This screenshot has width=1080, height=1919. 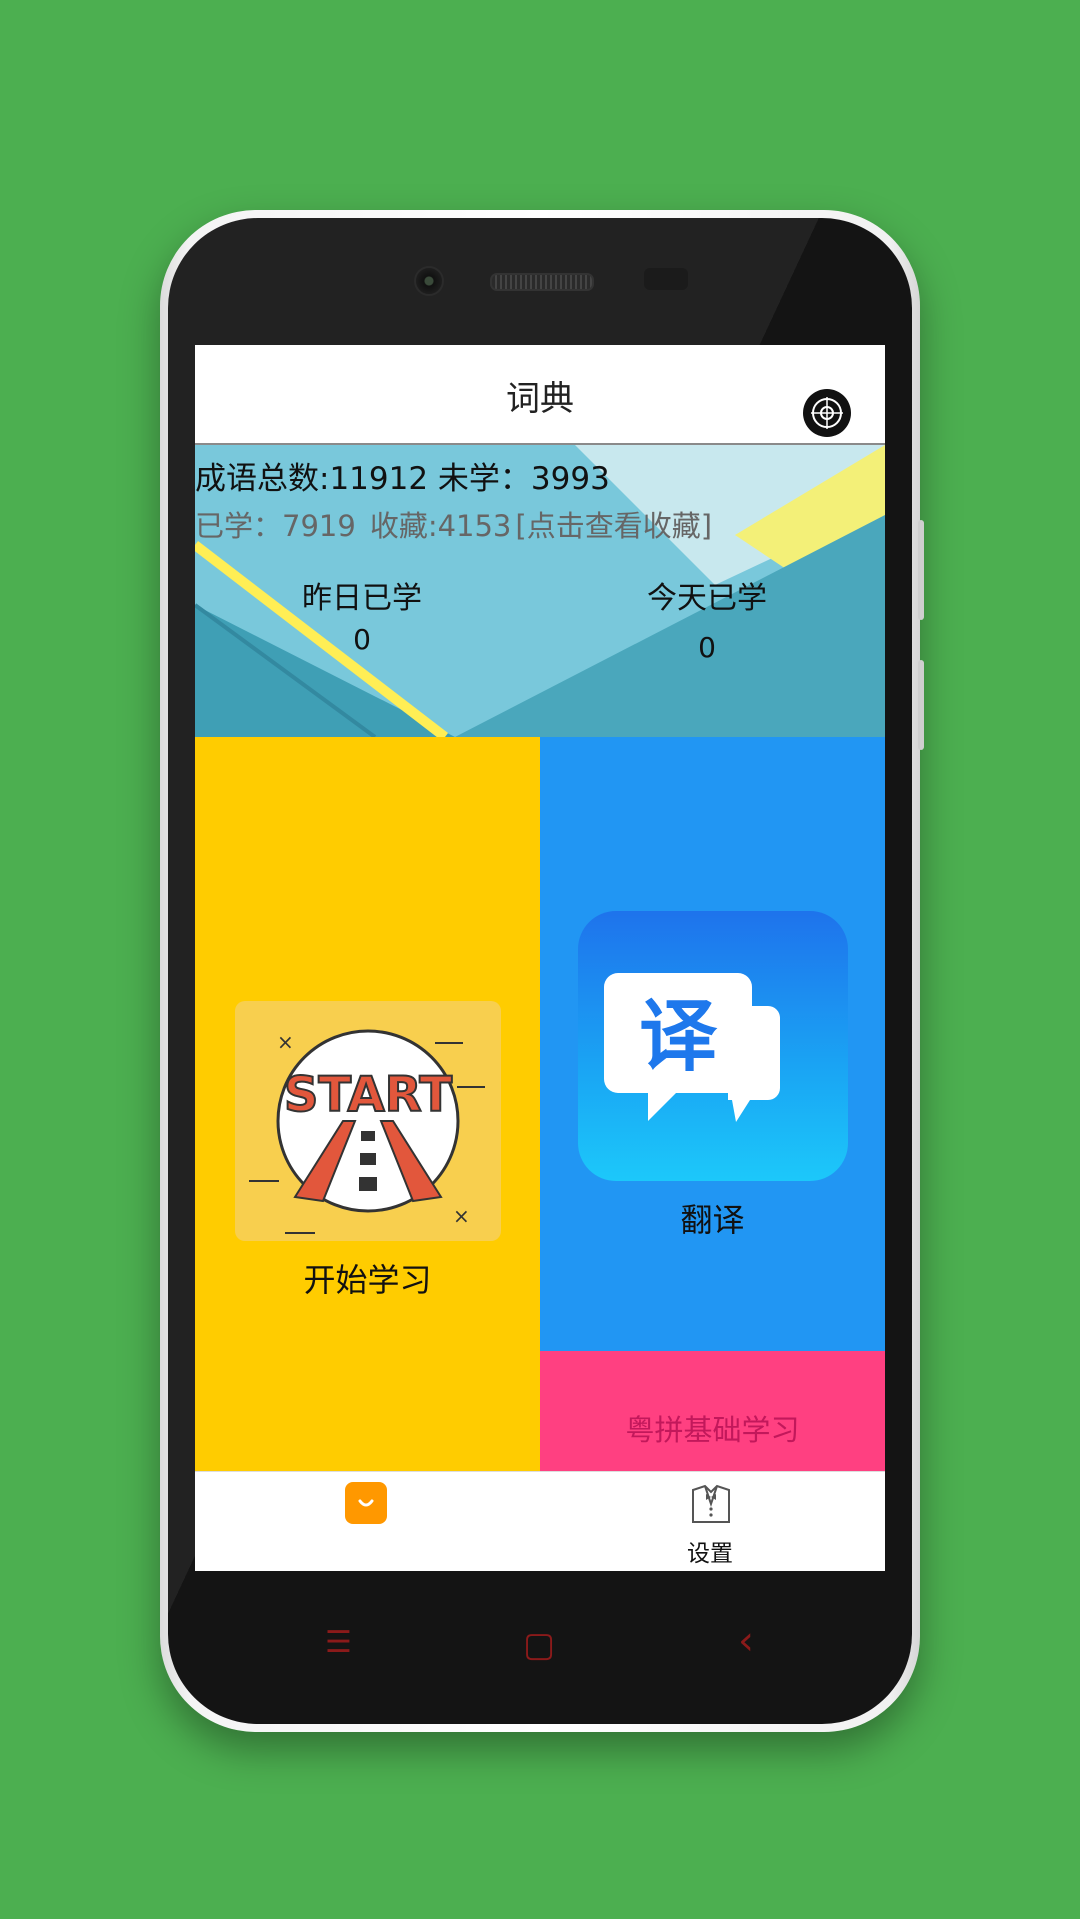 What do you see at coordinates (712, 1411) in the screenshot?
I see `cantonese-basics-tile: 粤拼基础学习` at bounding box center [712, 1411].